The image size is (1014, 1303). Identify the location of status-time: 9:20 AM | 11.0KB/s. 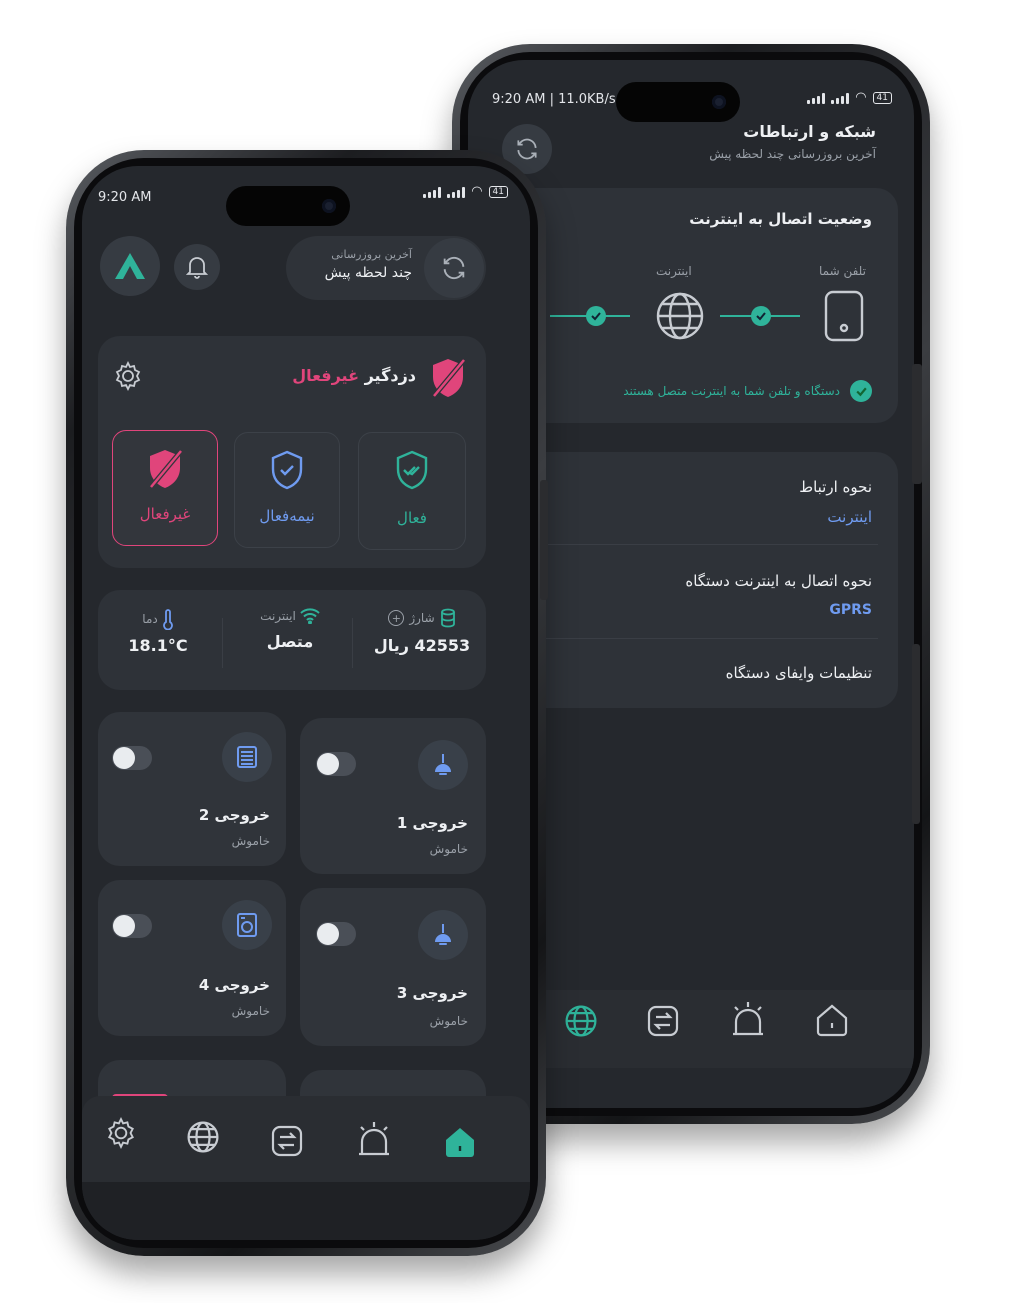
(554, 99).